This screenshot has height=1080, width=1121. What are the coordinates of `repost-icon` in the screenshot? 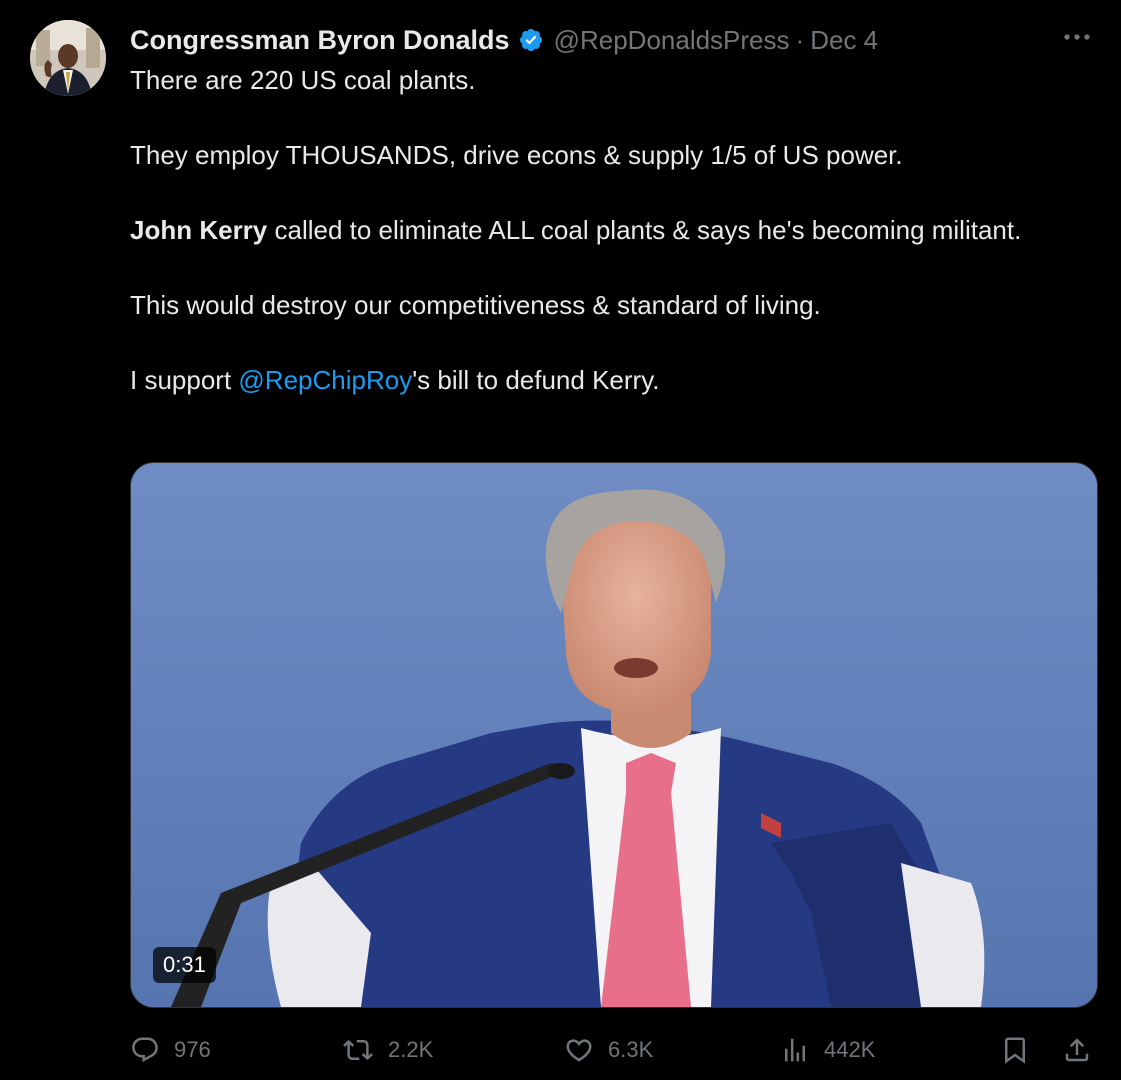 It's located at (358, 1050).